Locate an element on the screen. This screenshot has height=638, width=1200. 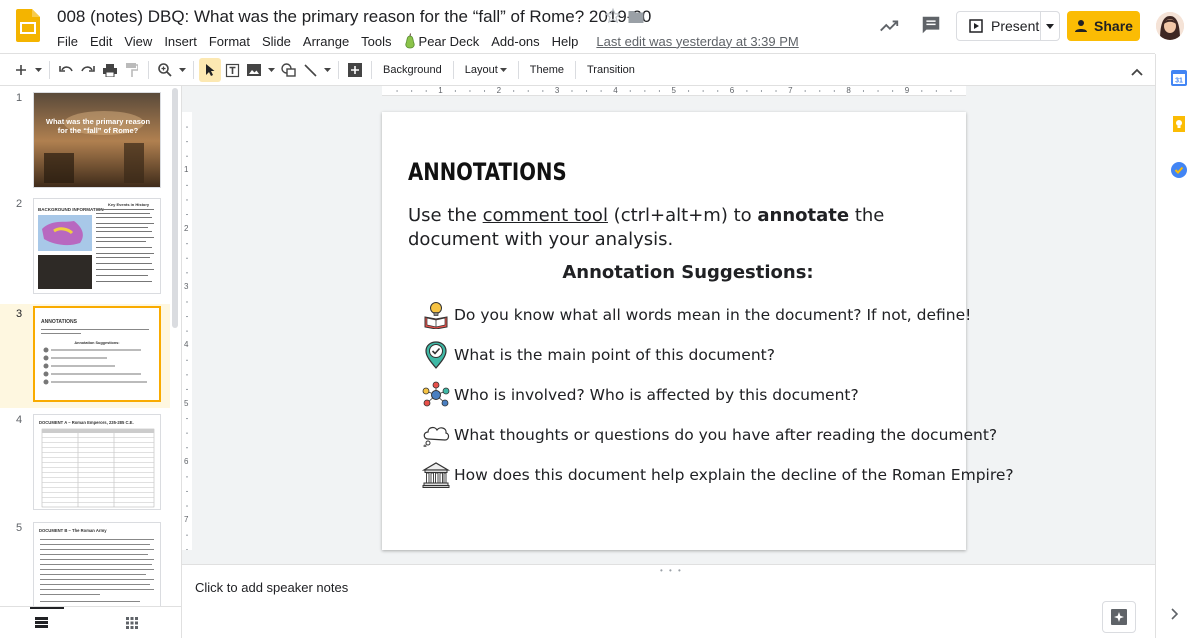
menu-format: Format is located at coordinates (229, 41).